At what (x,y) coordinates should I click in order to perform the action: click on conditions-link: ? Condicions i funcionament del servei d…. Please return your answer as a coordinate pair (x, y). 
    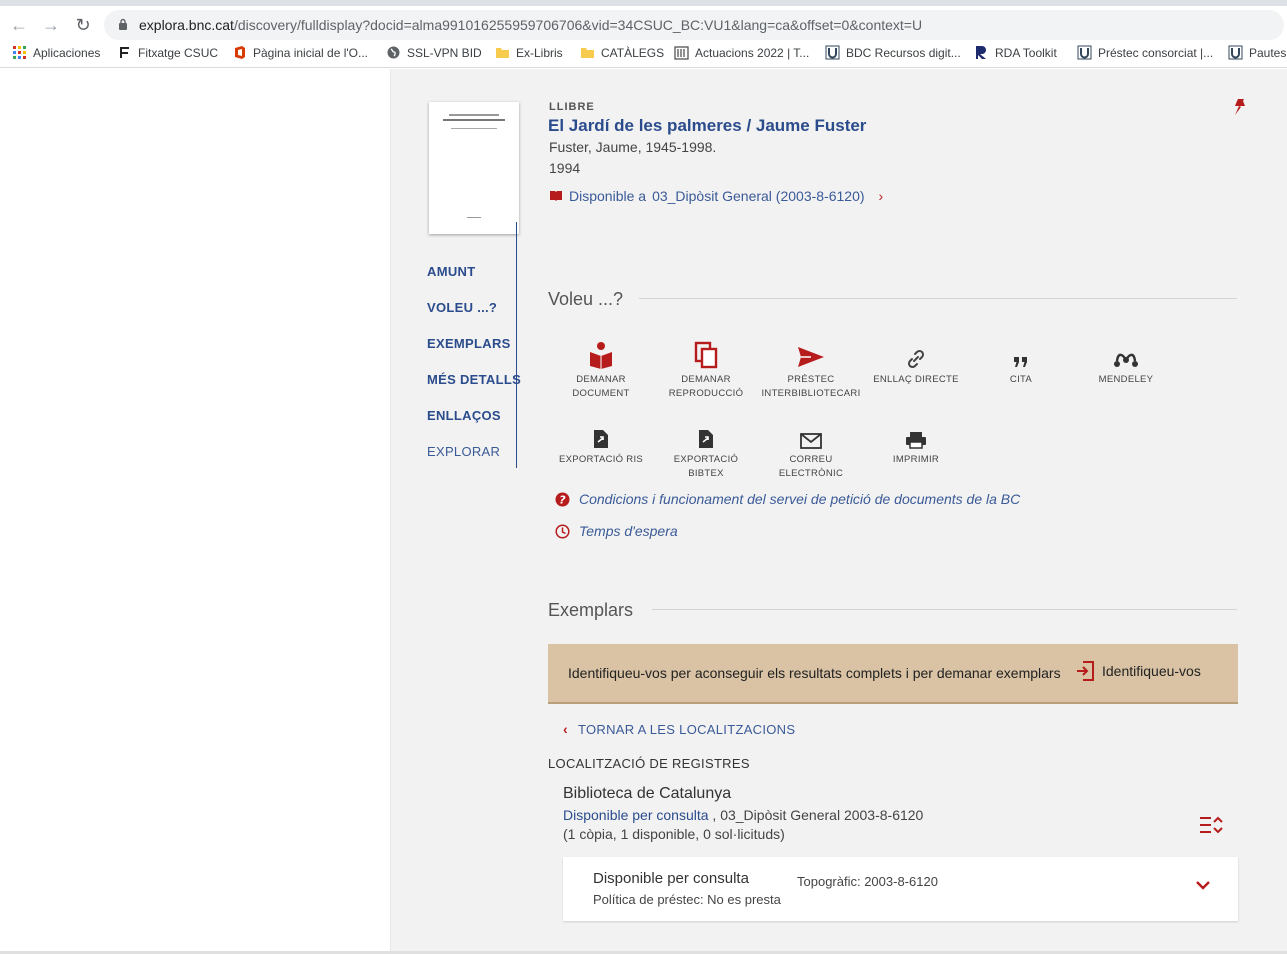
    Looking at the image, I should click on (787, 499).